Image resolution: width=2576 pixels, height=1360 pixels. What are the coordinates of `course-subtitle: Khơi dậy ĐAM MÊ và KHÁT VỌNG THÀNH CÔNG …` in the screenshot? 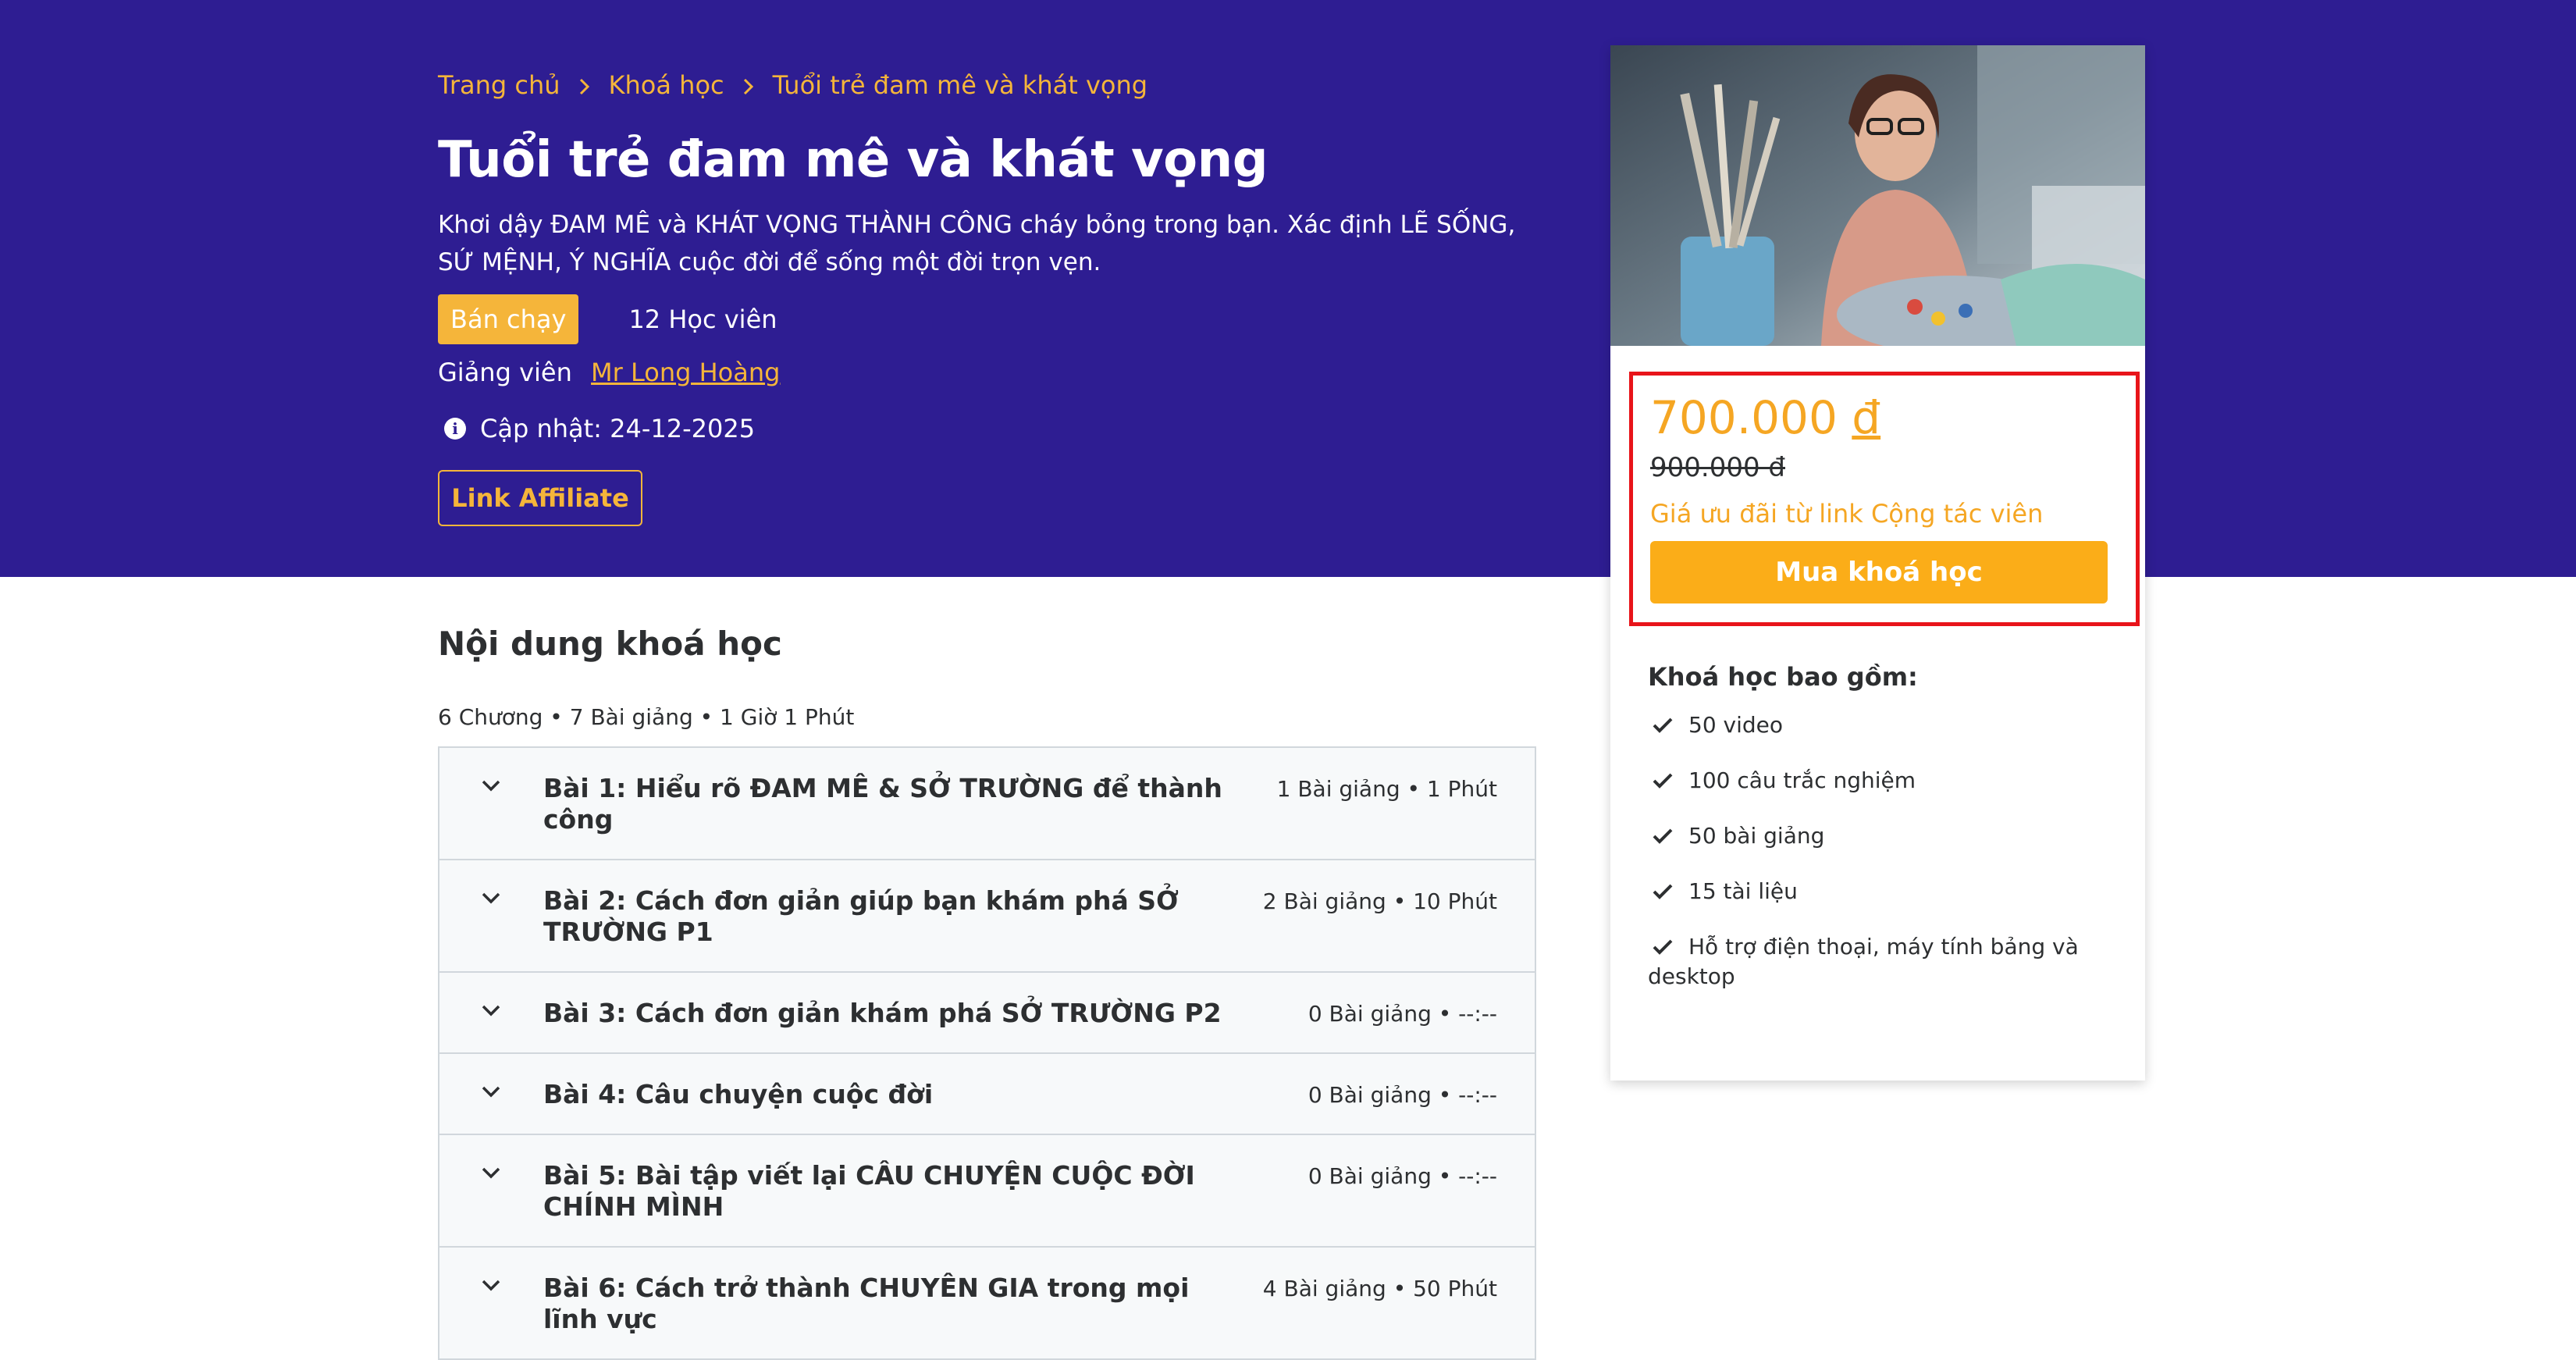 It's located at (977, 243).